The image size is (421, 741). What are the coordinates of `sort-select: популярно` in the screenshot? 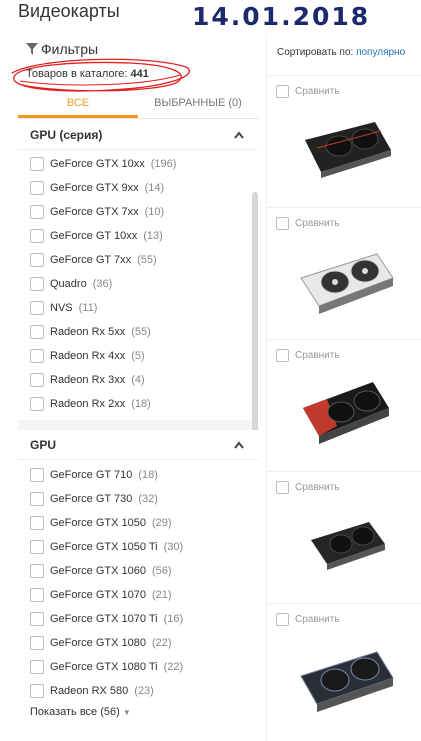 It's located at (380, 52).